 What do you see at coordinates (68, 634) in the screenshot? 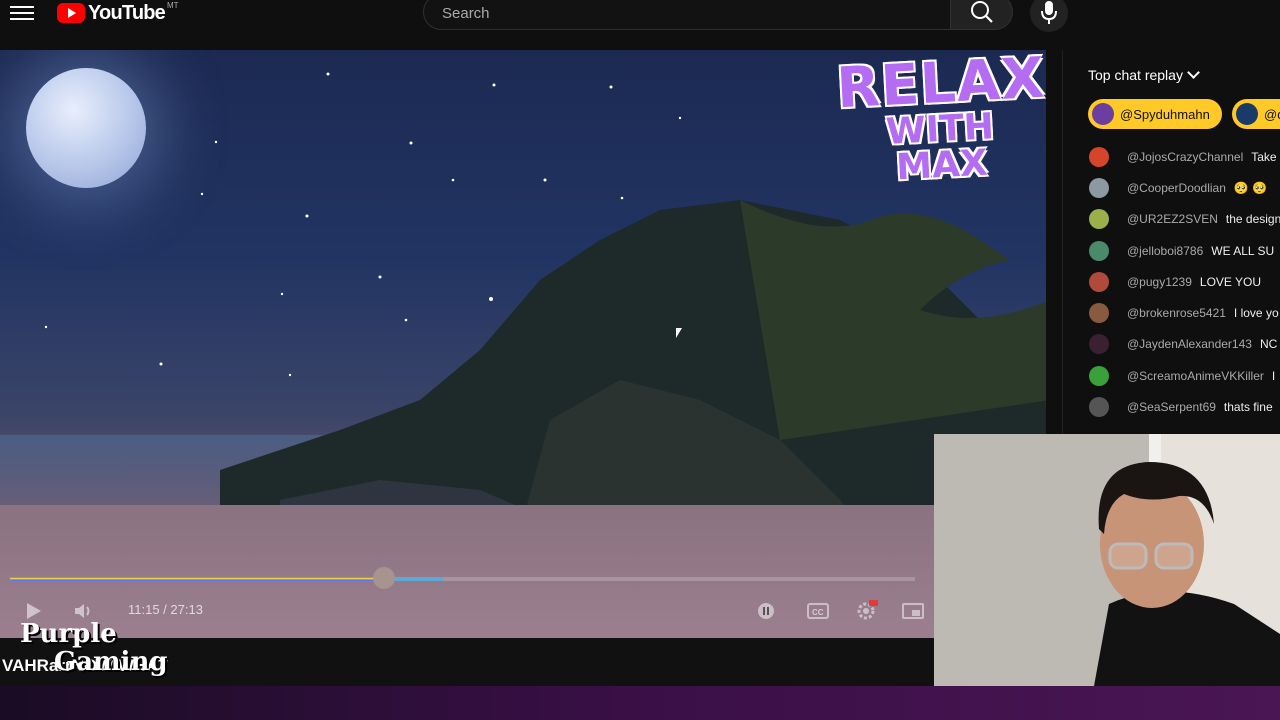
I see `watermark-line1: Purple` at bounding box center [68, 634].